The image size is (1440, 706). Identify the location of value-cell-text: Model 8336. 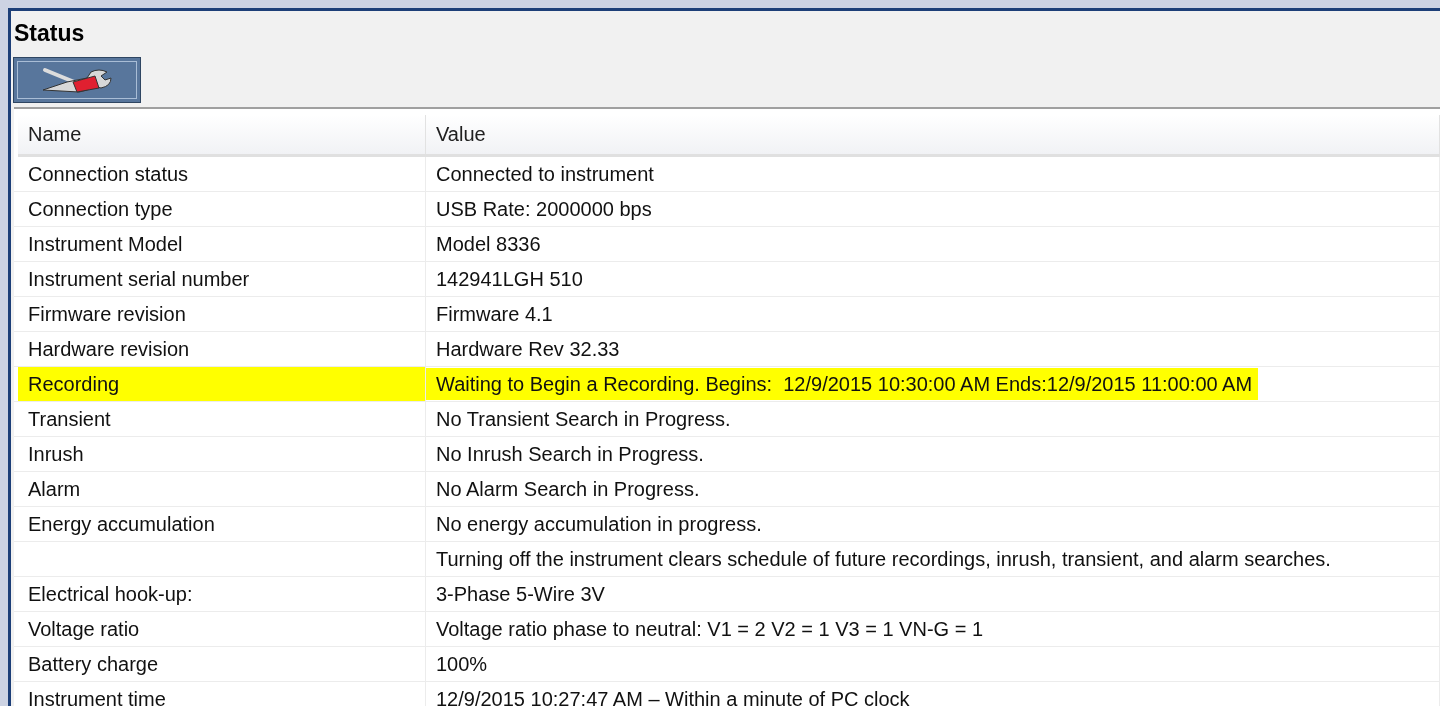
(488, 244).